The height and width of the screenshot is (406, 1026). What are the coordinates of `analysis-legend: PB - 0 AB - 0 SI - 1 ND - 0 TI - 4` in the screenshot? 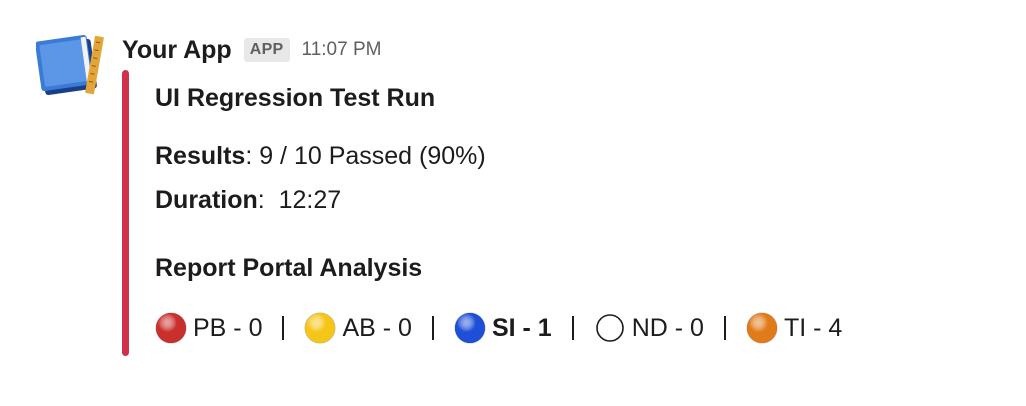 It's located at (498, 328).